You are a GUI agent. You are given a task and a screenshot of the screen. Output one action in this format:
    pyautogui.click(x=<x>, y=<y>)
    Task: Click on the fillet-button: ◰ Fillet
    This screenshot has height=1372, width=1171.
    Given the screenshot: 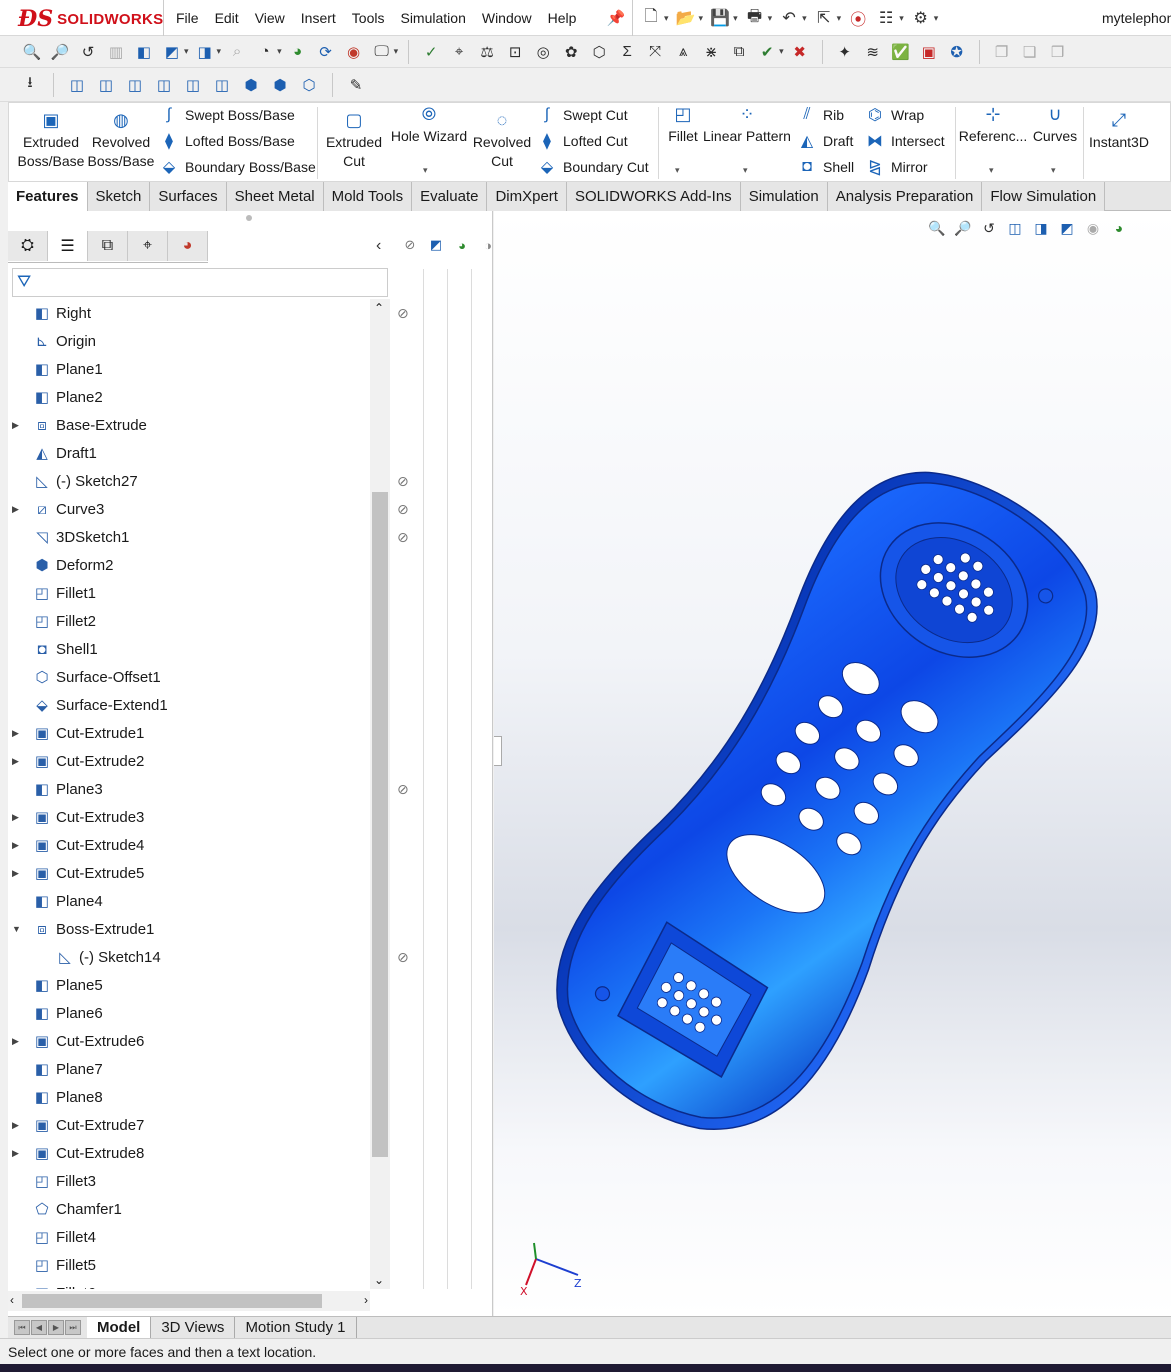 What is the action you would take?
    pyautogui.click(x=683, y=125)
    